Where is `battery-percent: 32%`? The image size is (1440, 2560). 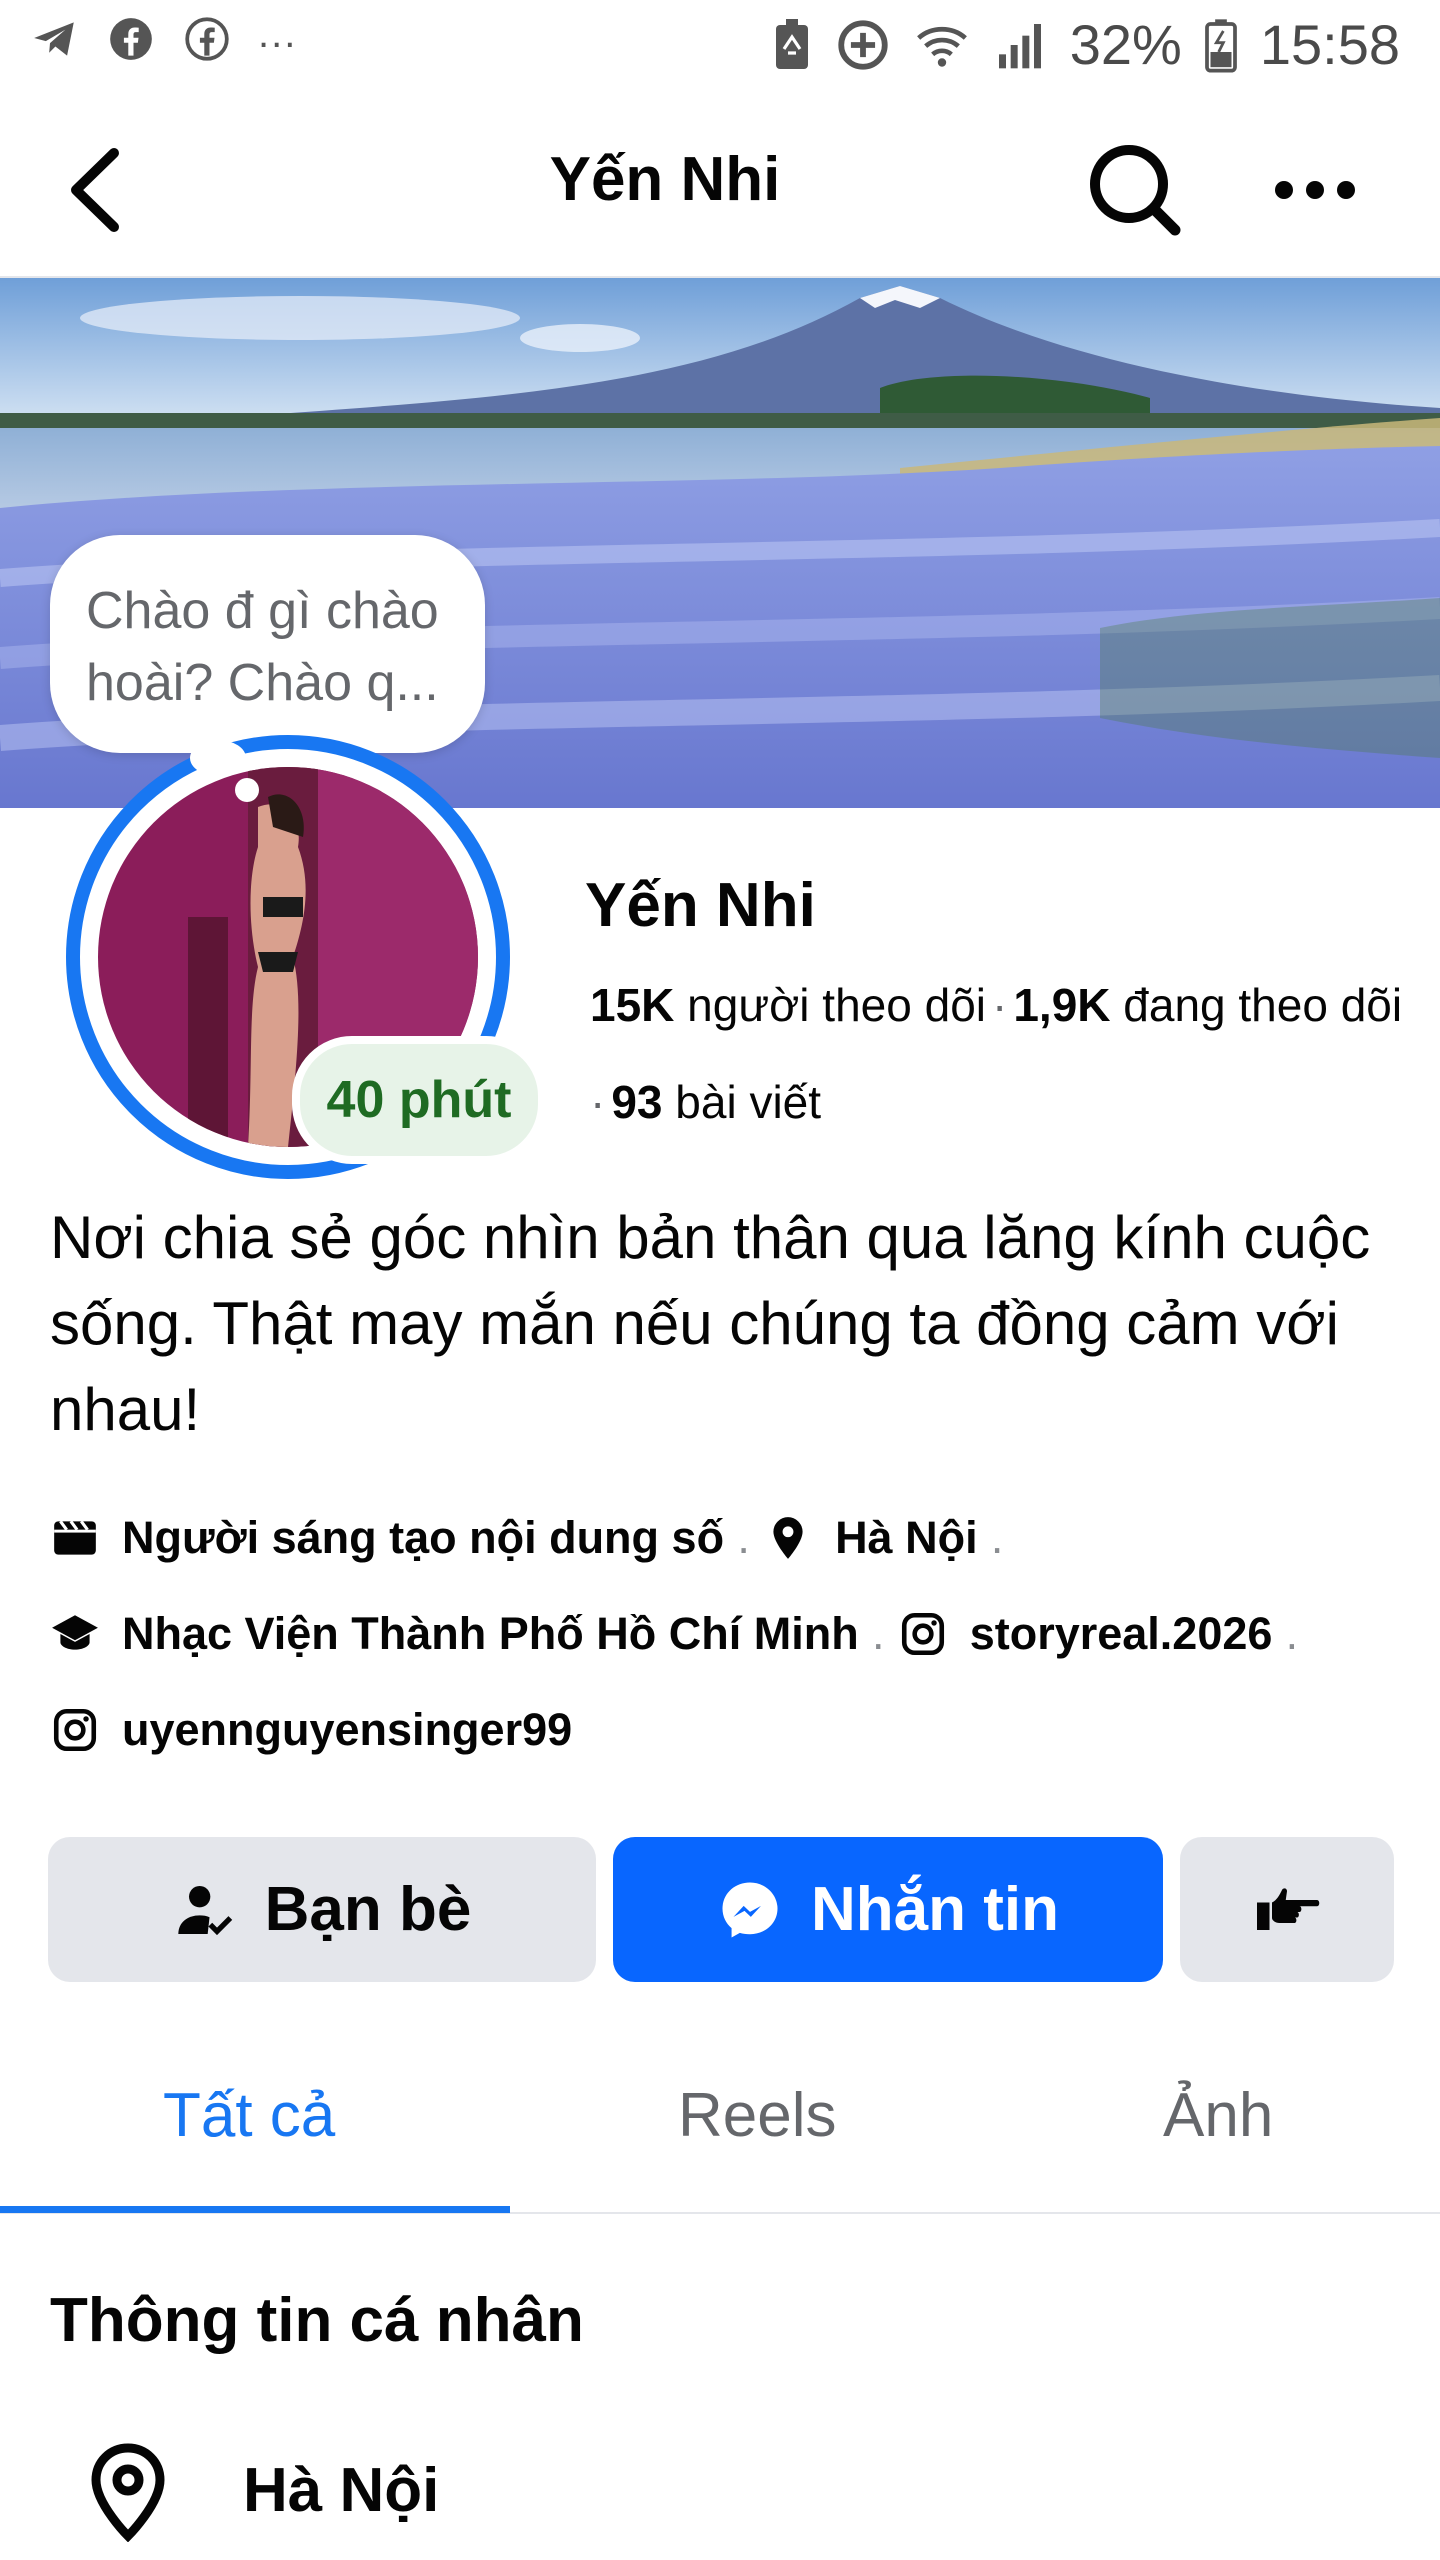
battery-percent: 32% is located at coordinates (1125, 44).